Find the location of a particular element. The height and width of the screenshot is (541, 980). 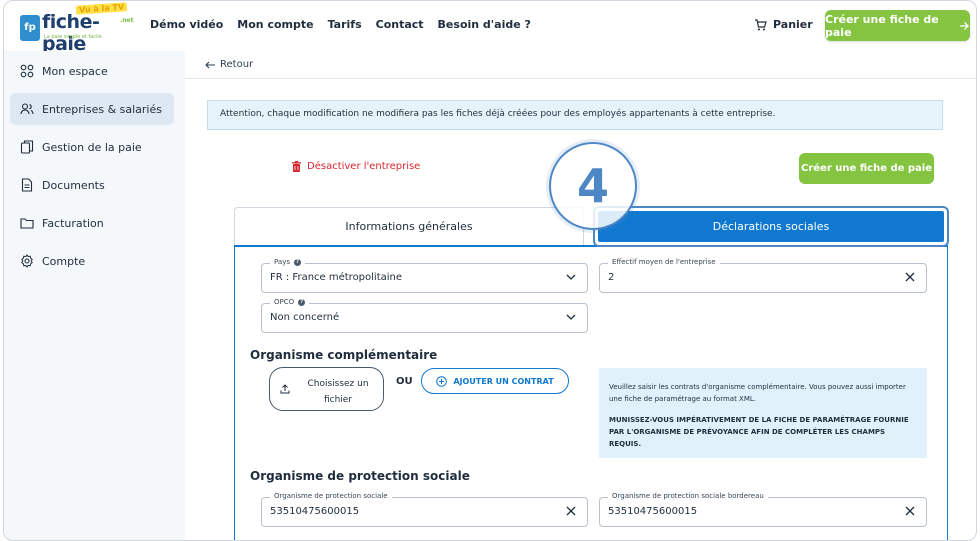

sidebar-item-documents: Documents is located at coordinates (92, 185).